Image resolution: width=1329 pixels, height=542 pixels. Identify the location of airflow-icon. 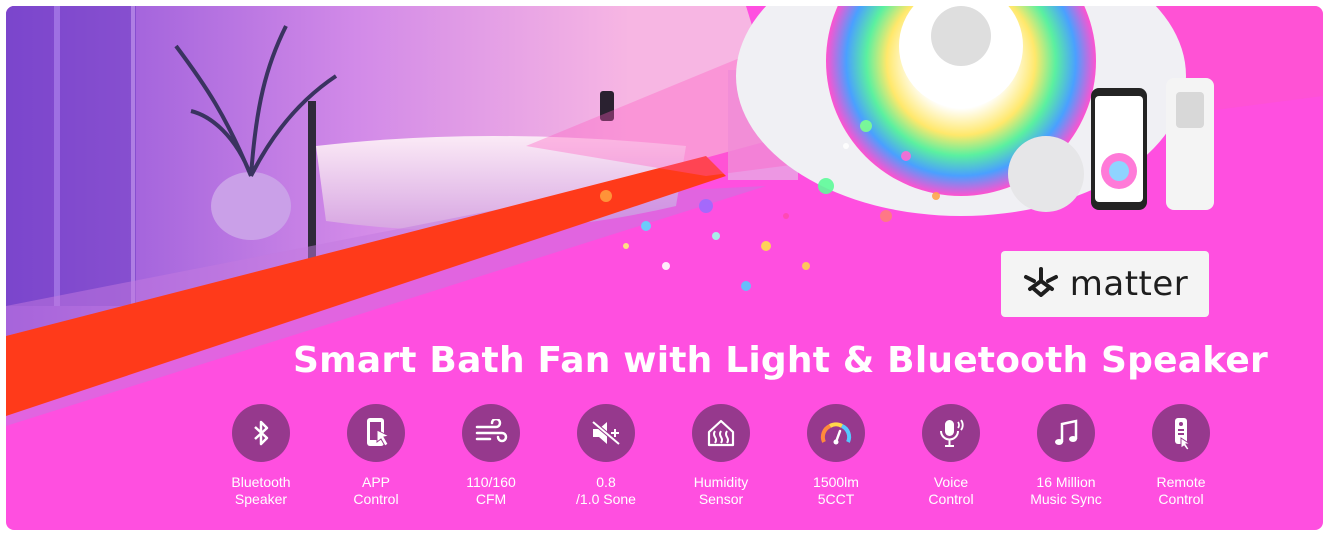
(491, 433).